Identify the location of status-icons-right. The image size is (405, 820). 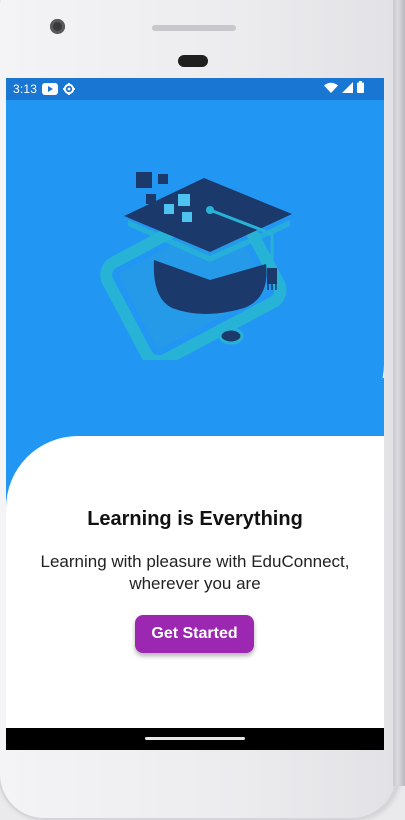
(344, 89).